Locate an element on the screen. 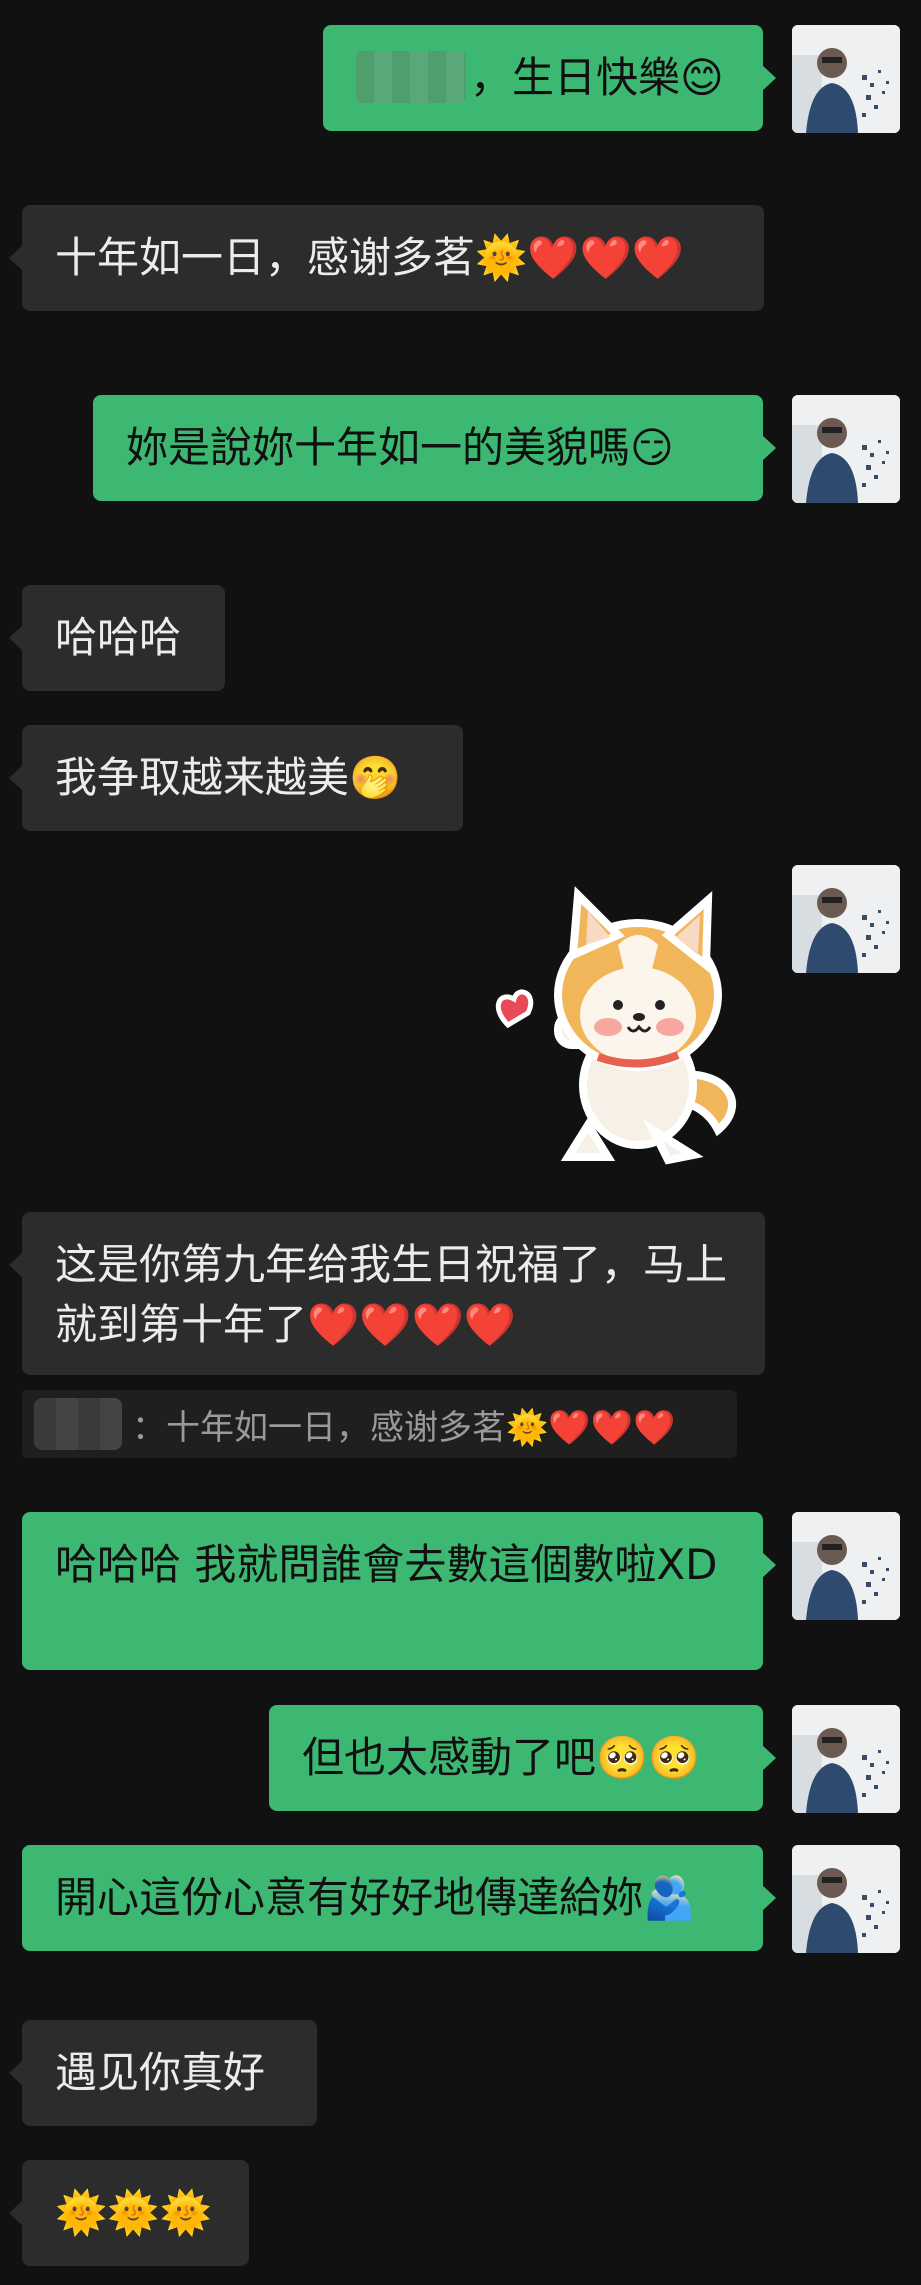  quoted-message: ：十年如一日，感谢多茗🌞❤️❤️❤️ is located at coordinates (379, 1424).